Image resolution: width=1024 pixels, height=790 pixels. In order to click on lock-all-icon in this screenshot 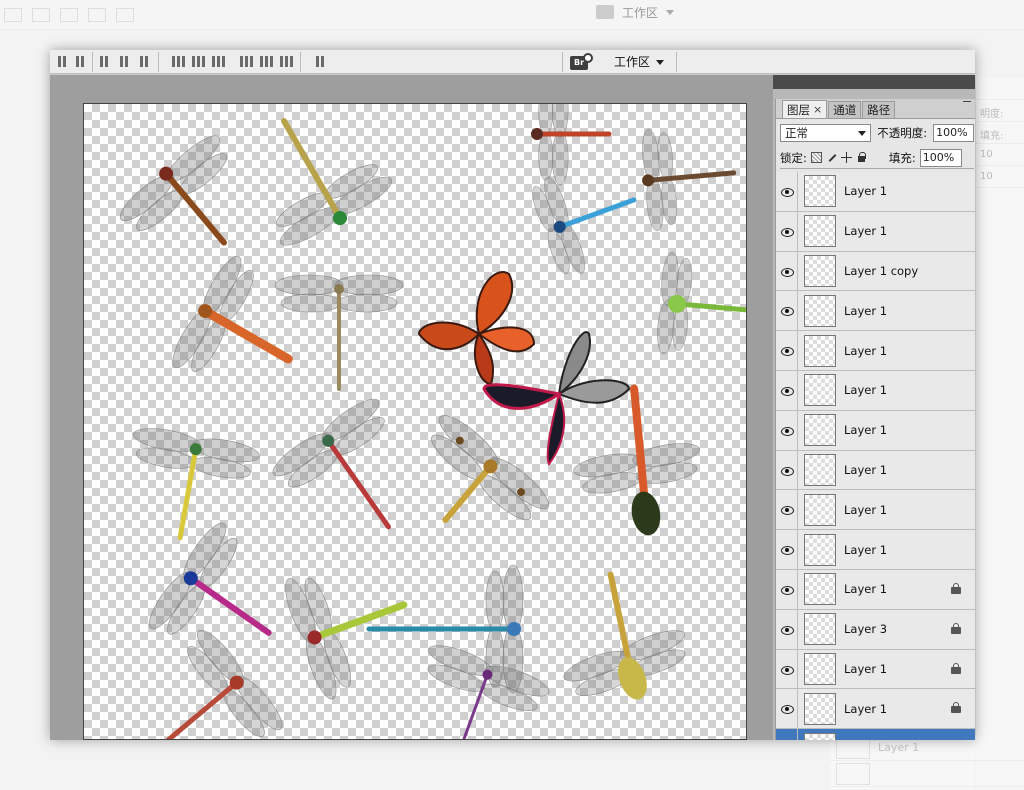, I will do `click(861, 157)`.